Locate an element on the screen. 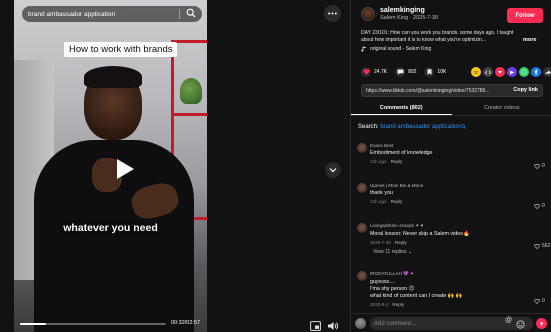 The width and height of the screenshot is (551, 332). bookmark-icon is located at coordinates (429, 72).